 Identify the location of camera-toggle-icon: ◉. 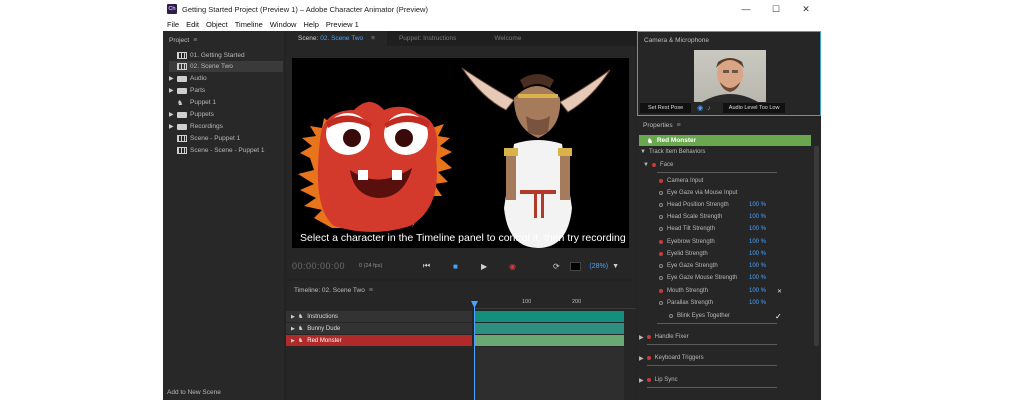
(700, 108).